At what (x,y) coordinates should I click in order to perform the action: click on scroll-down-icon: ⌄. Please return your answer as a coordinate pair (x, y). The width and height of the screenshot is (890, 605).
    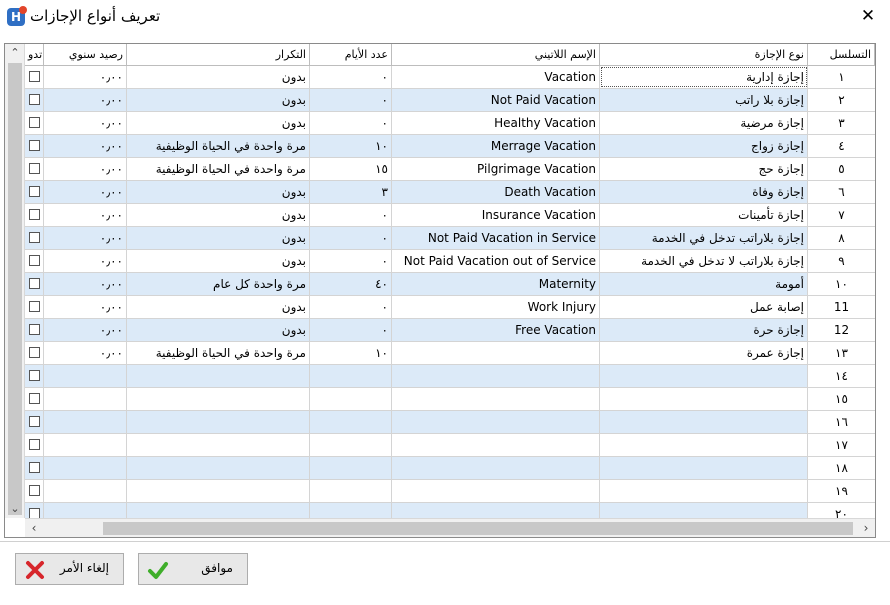
    Looking at the image, I should click on (15, 509).